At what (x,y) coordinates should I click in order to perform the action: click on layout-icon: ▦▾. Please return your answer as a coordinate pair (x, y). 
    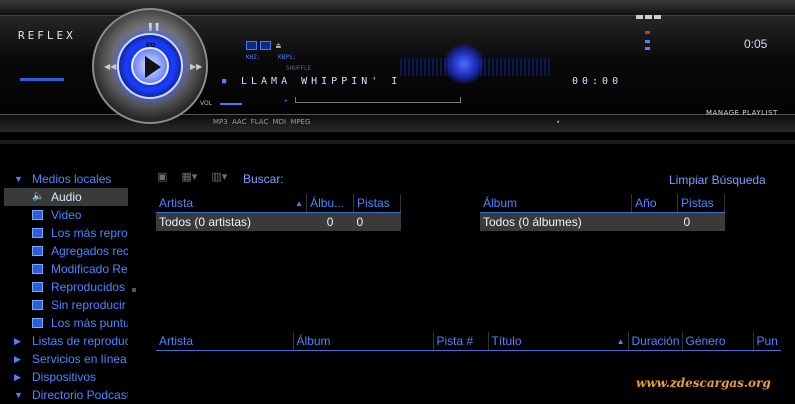
    Looking at the image, I should click on (189, 176).